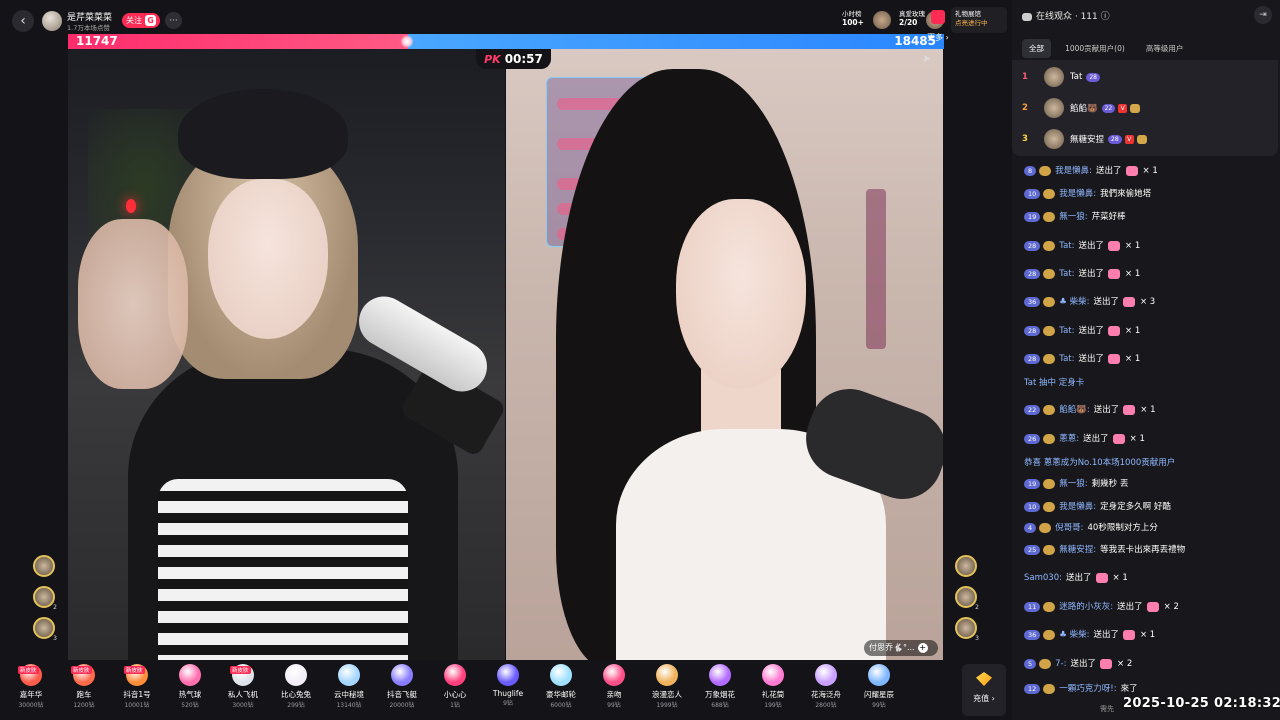  I want to click on more-button: ···, so click(173, 20).